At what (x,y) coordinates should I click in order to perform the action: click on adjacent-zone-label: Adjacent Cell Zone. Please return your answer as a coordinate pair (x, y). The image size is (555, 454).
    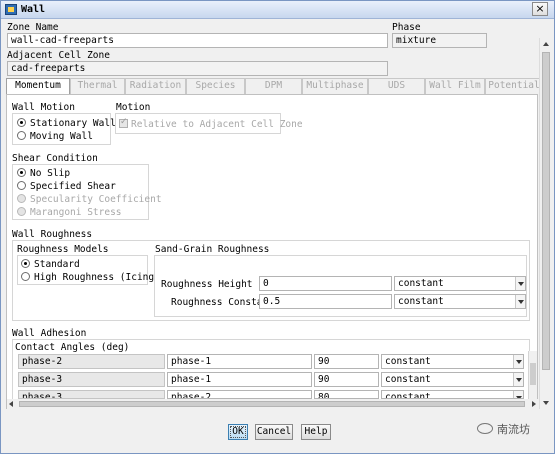
    Looking at the image, I should click on (58, 55).